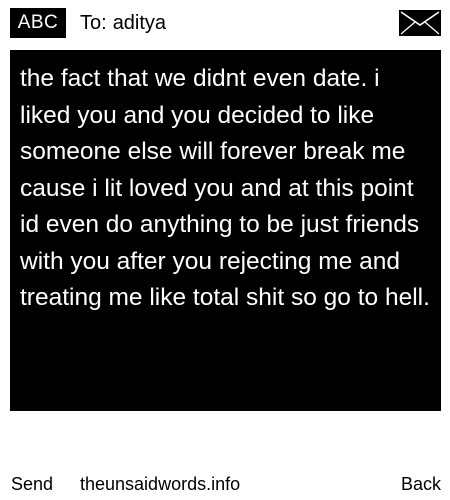  What do you see at coordinates (160, 484) in the screenshot?
I see `site-link: theunsaidwords.info` at bounding box center [160, 484].